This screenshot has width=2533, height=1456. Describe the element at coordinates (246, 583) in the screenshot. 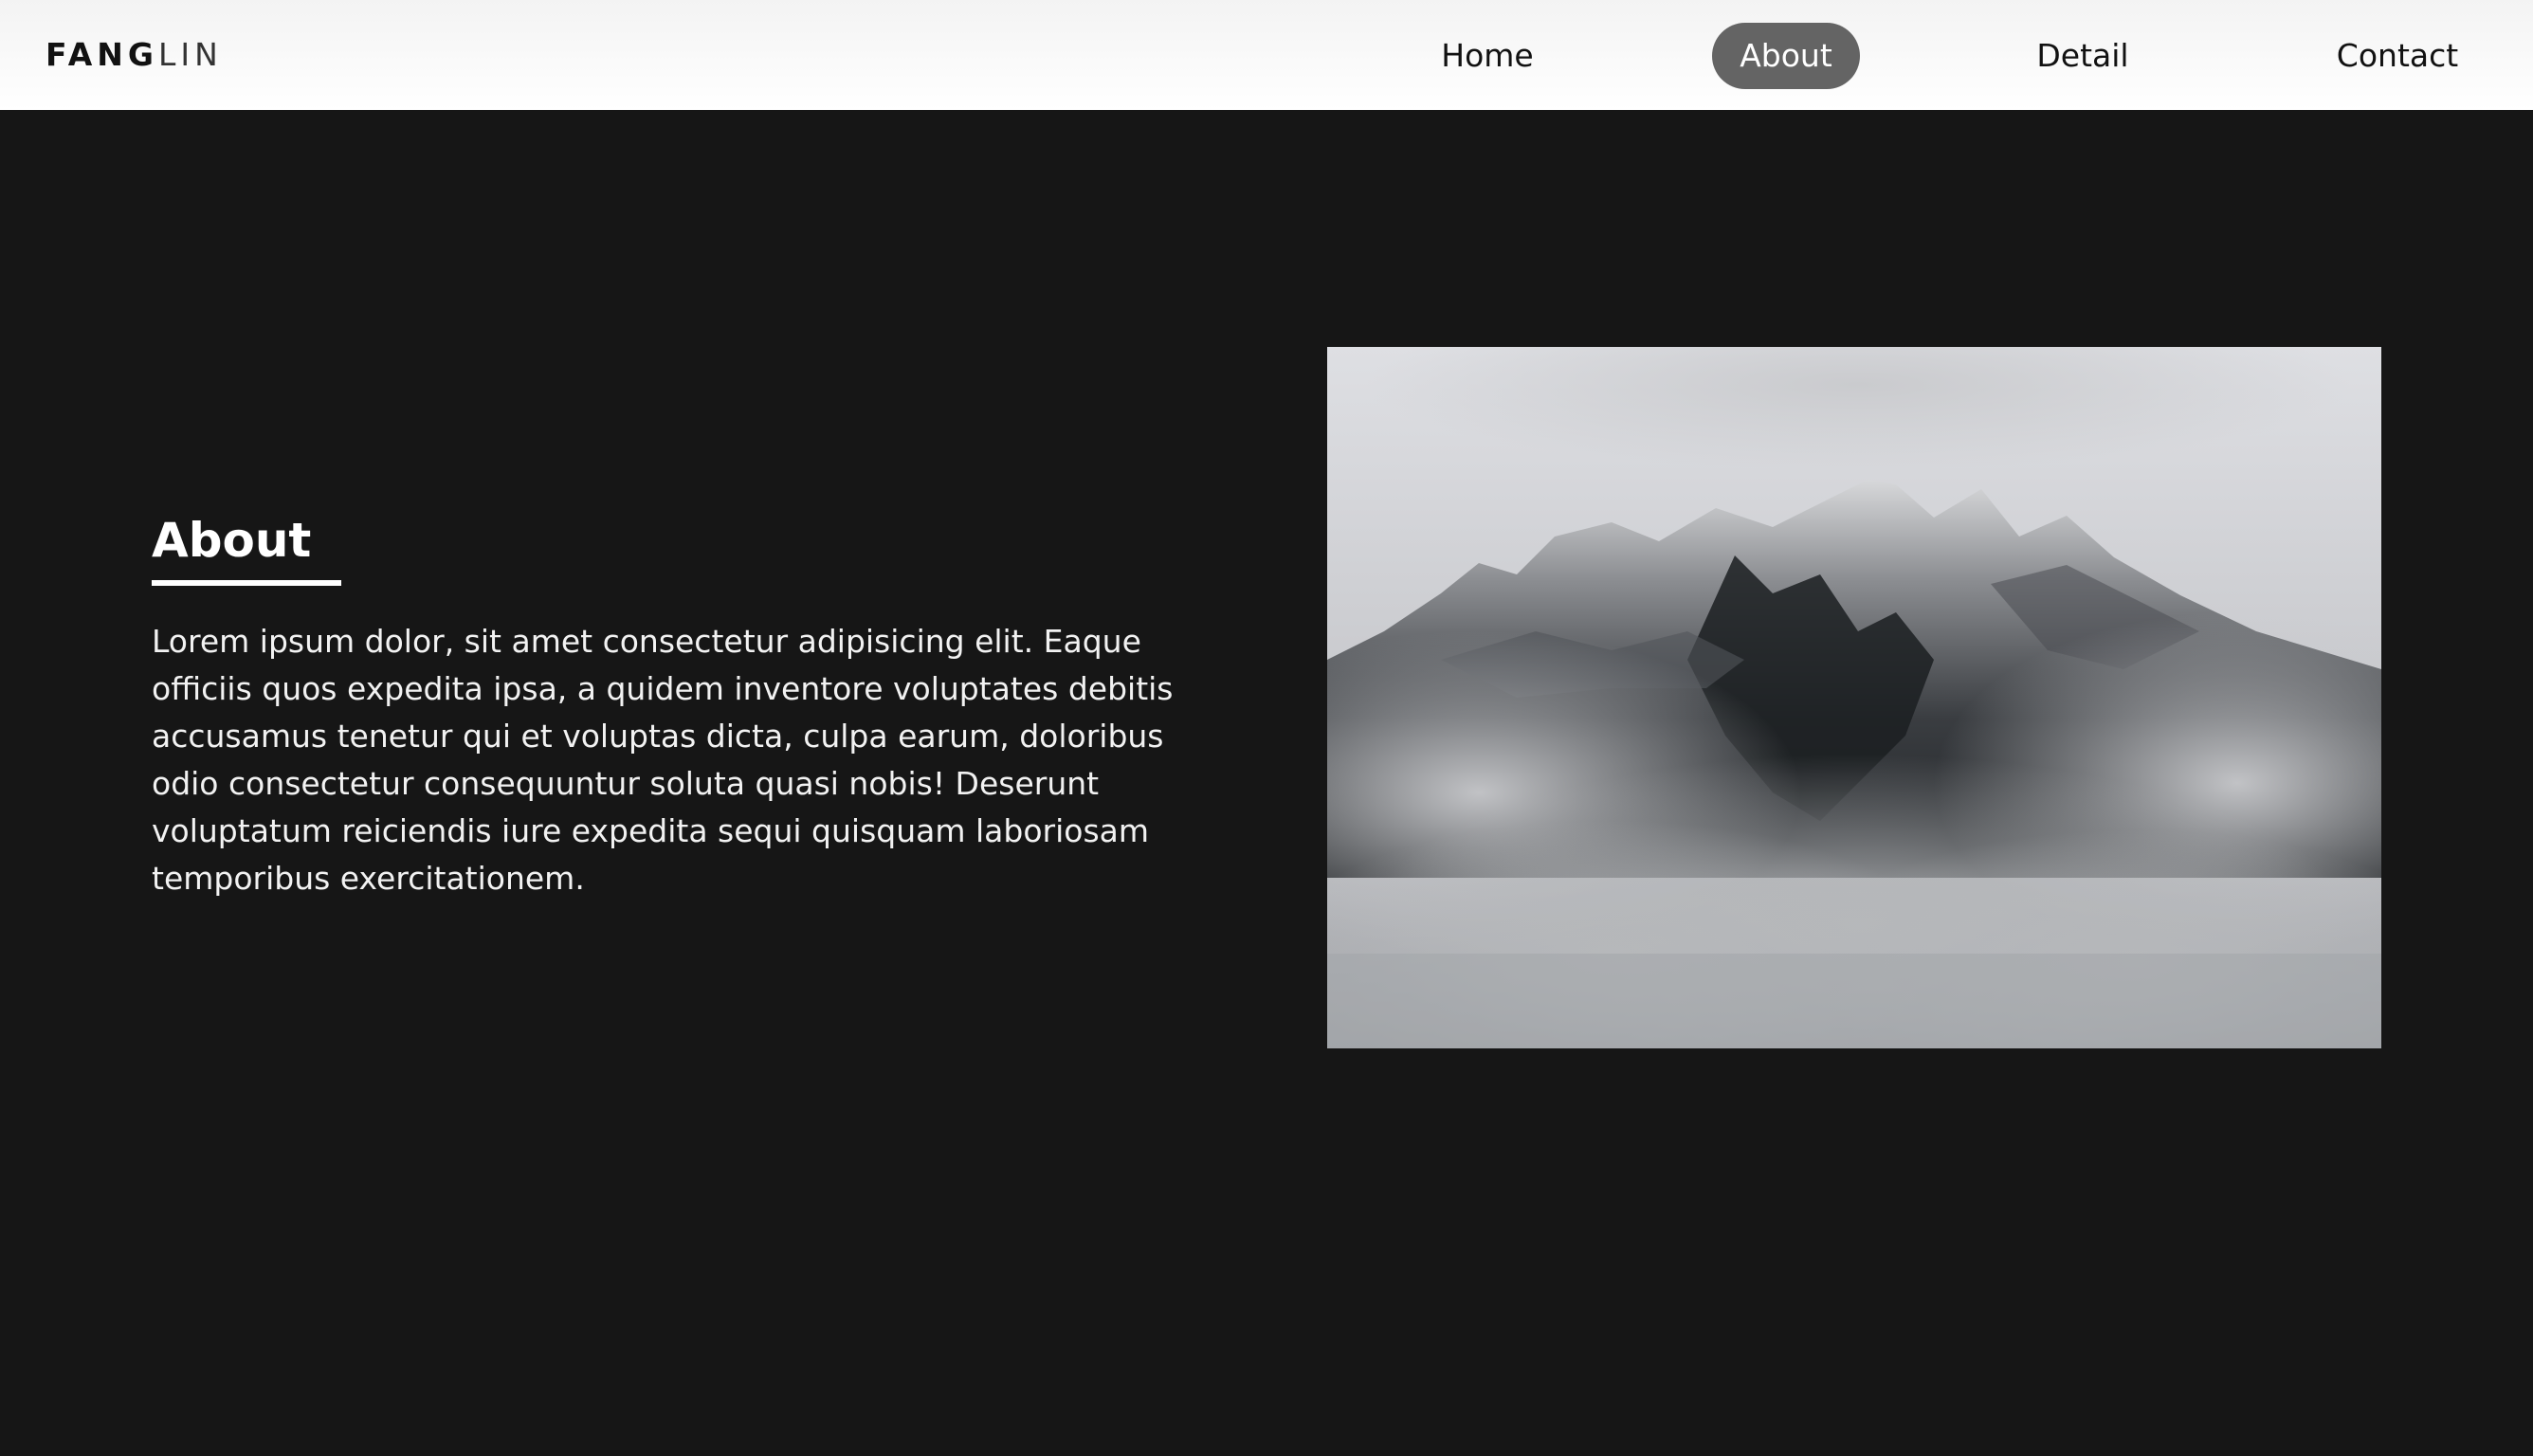

I see `heading-underline` at that location.